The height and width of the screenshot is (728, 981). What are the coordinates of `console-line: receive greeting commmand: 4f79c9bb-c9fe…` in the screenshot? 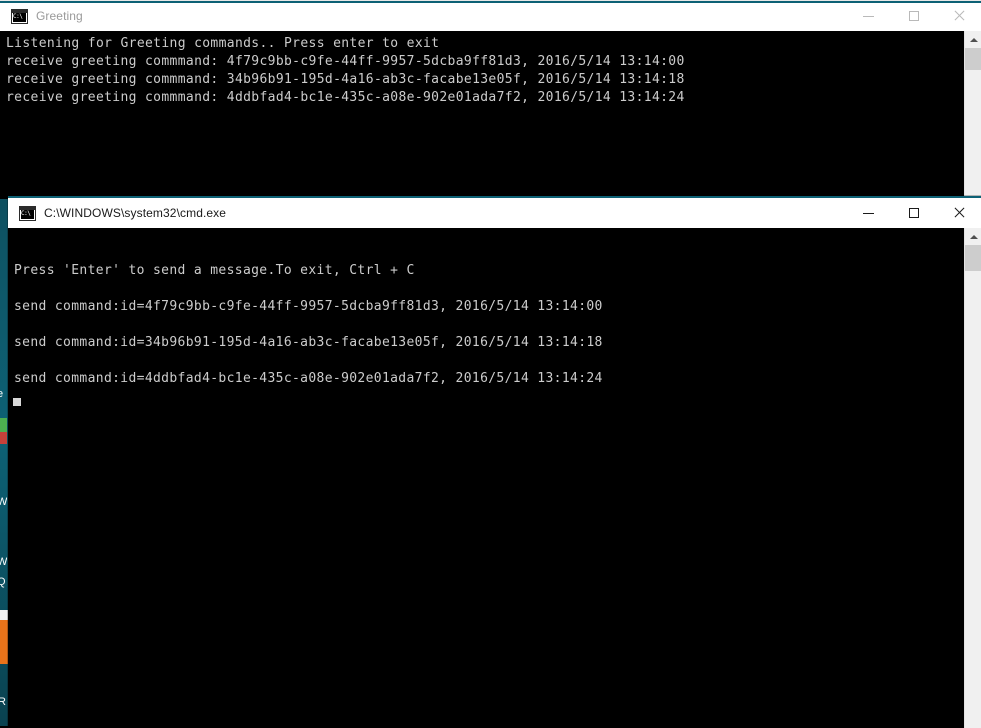 It's located at (345, 61).